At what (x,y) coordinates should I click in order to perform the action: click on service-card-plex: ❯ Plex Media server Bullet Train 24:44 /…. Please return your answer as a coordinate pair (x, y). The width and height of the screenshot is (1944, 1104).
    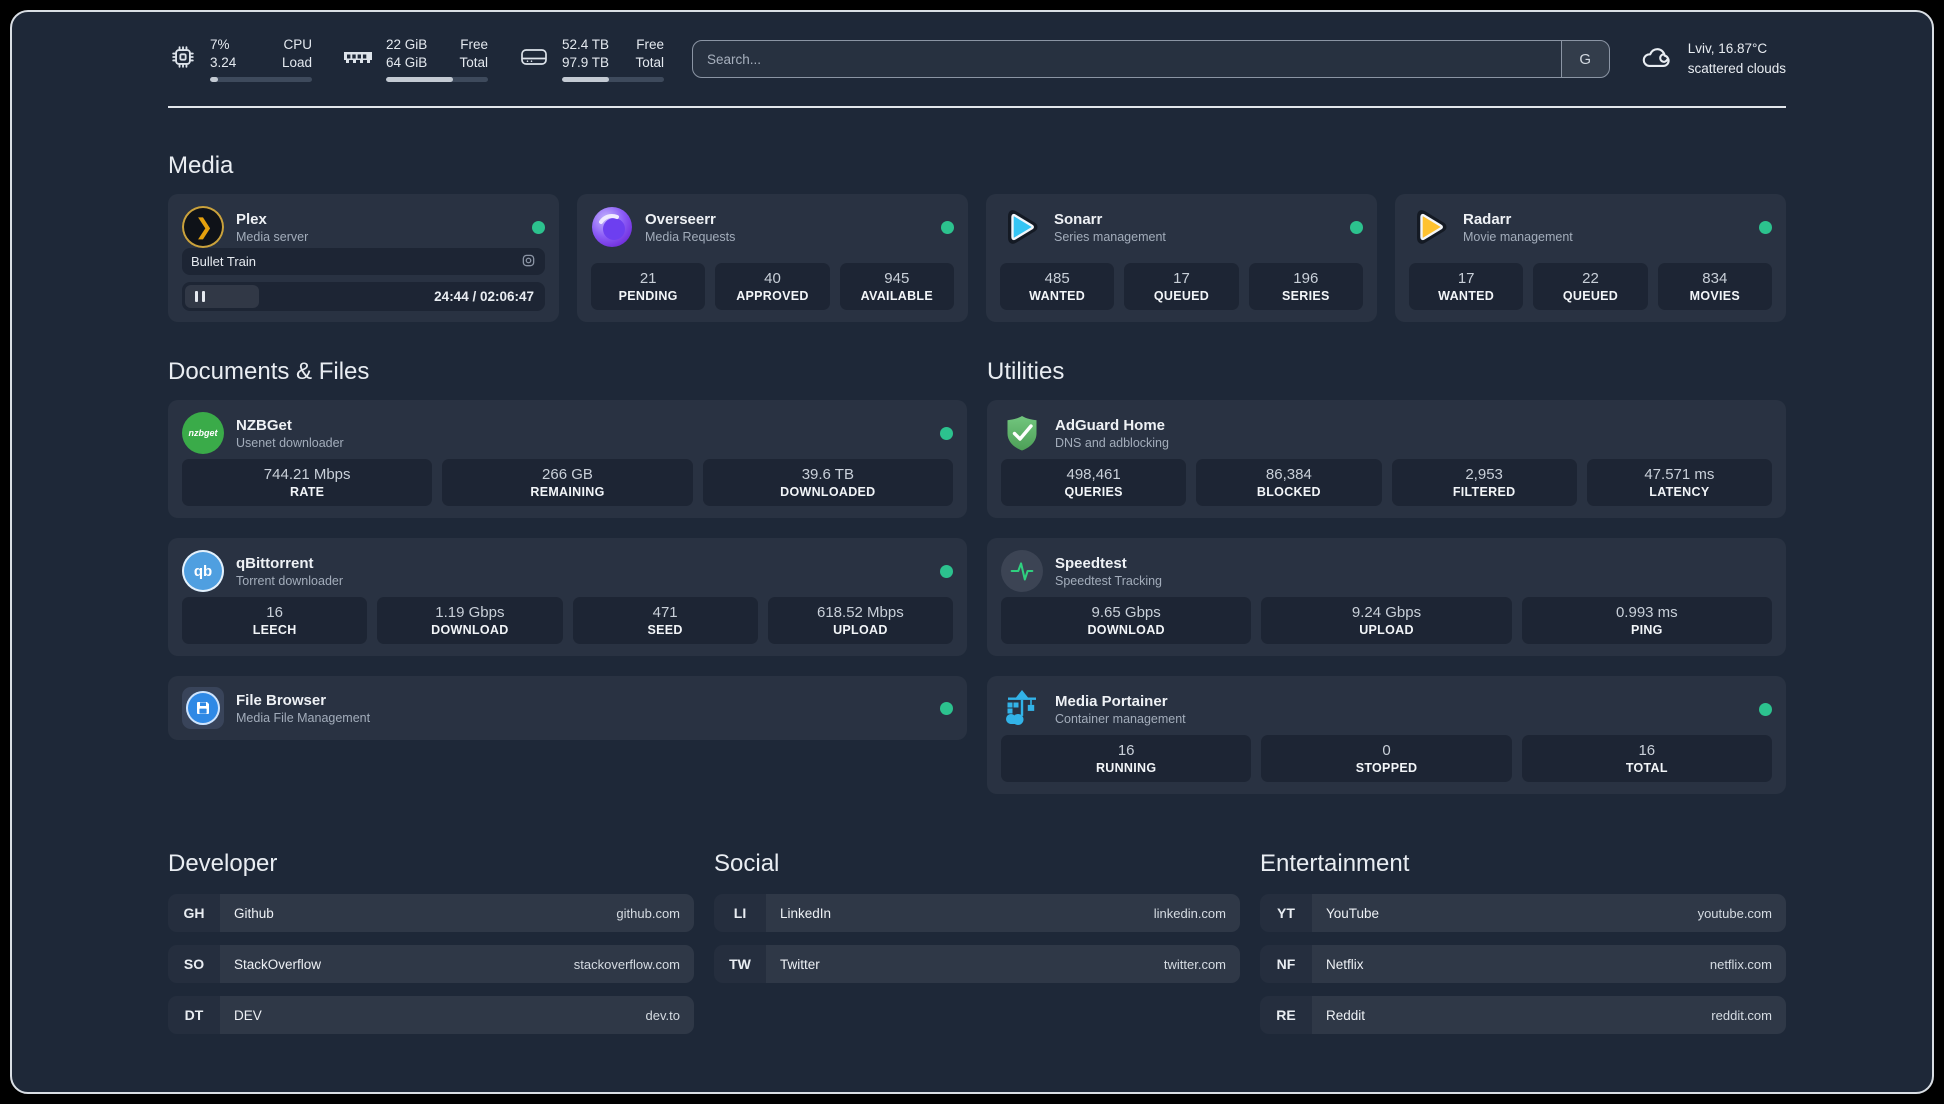
    Looking at the image, I should click on (363, 258).